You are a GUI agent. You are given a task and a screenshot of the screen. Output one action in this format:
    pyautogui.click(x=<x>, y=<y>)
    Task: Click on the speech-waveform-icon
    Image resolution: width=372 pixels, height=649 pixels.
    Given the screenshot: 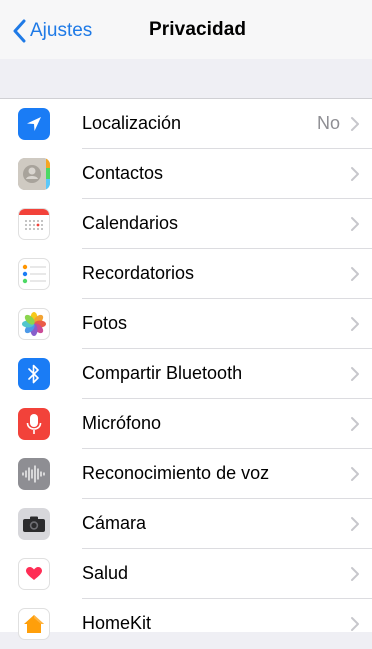 What is the action you would take?
    pyautogui.click(x=34, y=474)
    